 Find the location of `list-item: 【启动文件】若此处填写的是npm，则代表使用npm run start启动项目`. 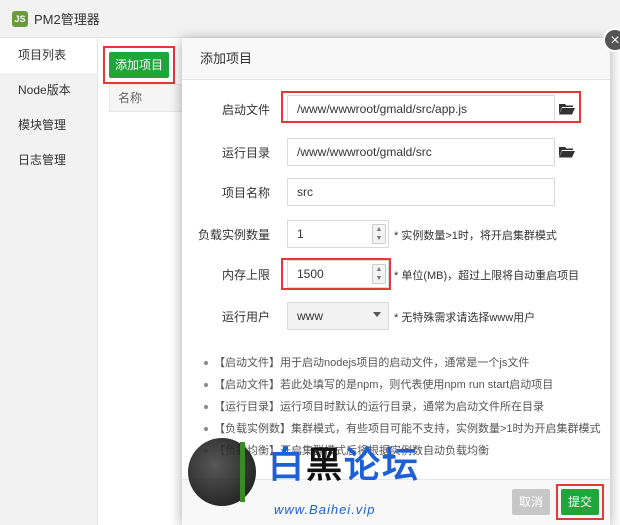

list-item: 【启动文件】若此处填写的是npm，则代表使用npm run start启动项目 is located at coordinates (404, 385).